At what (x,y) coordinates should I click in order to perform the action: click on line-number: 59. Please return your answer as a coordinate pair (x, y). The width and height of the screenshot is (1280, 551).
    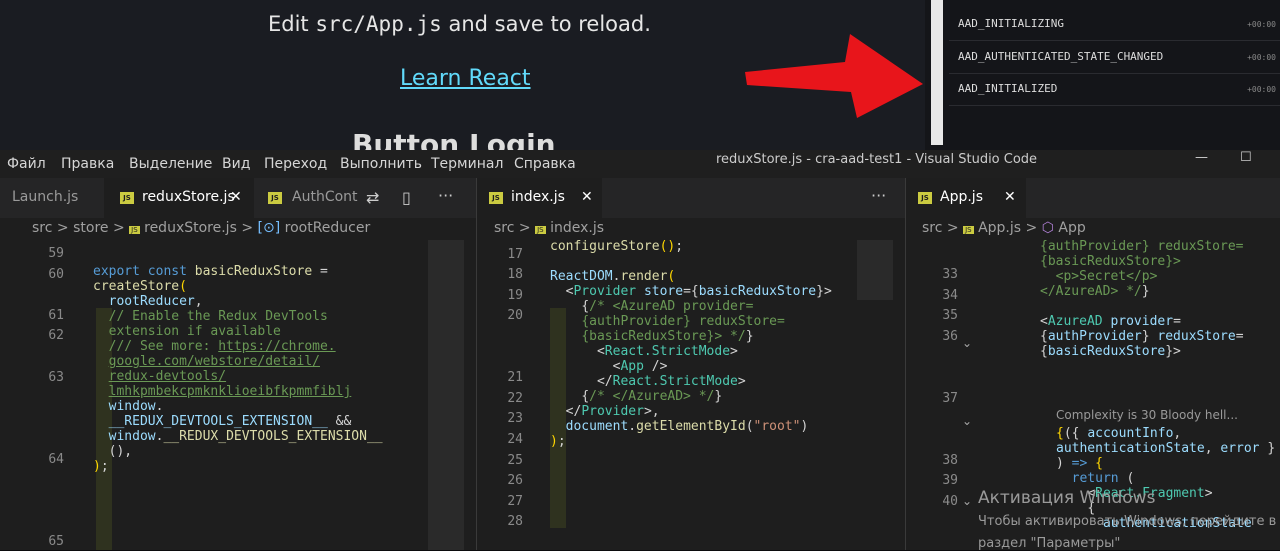
    Looking at the image, I should click on (56, 253).